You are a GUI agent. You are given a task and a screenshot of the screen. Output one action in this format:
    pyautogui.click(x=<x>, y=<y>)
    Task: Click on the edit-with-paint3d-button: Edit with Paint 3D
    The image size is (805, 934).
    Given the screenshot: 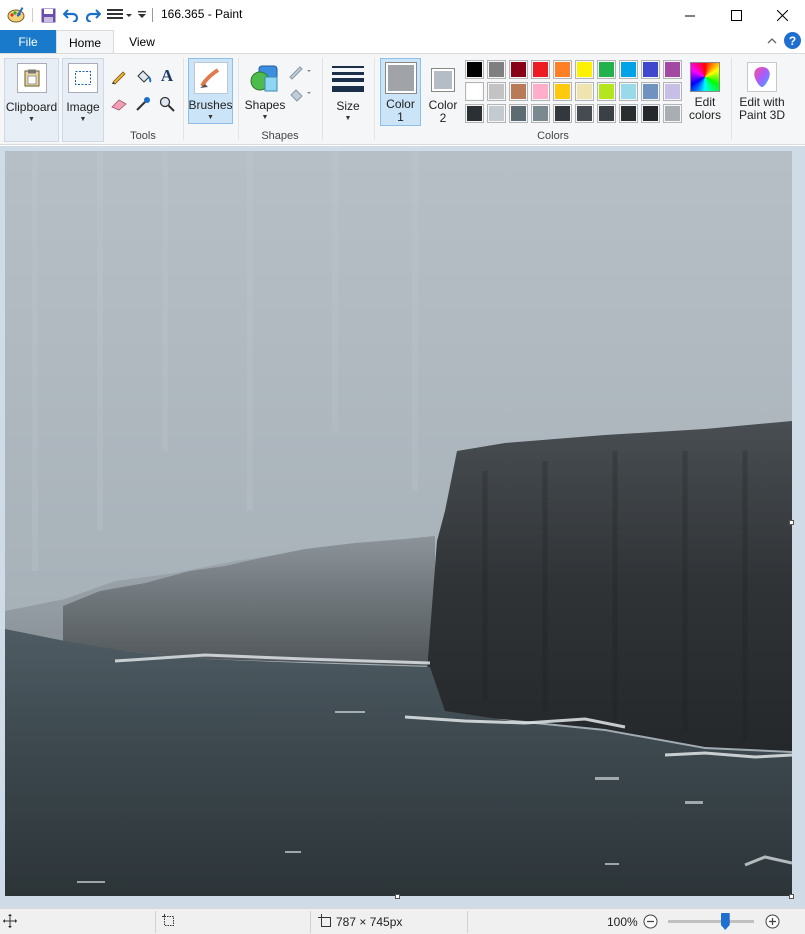 What is the action you would take?
    pyautogui.click(x=762, y=92)
    